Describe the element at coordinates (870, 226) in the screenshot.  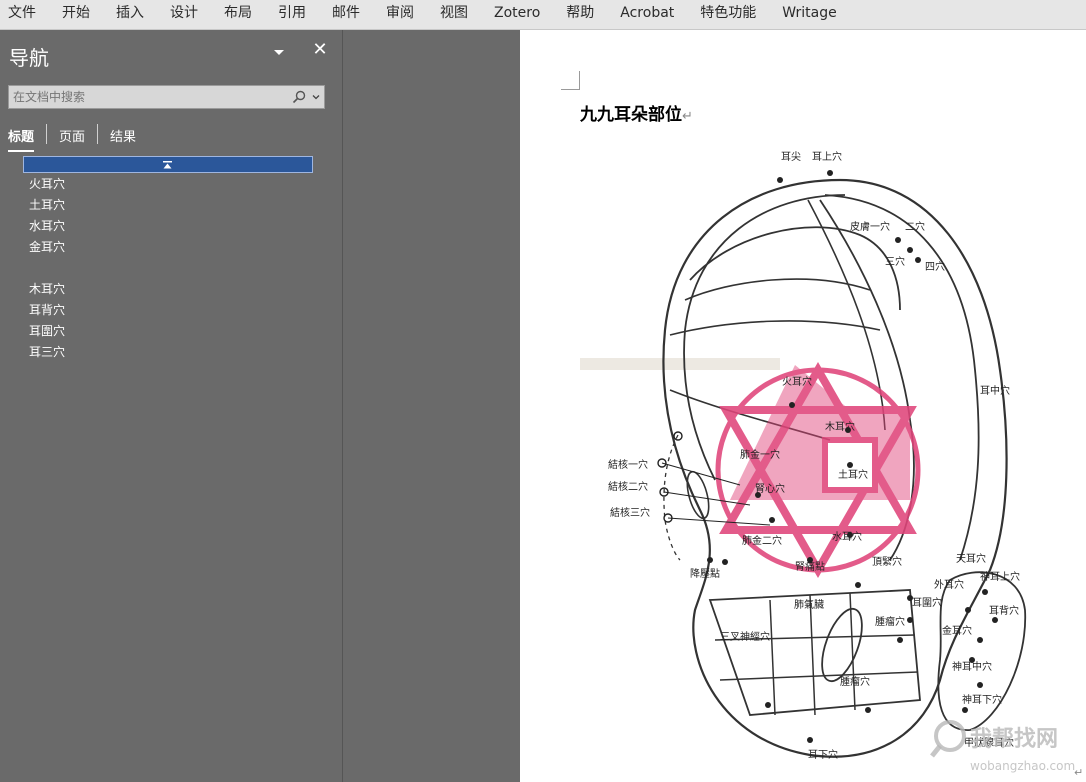
I see `label-skin: 皮膚一穴` at that location.